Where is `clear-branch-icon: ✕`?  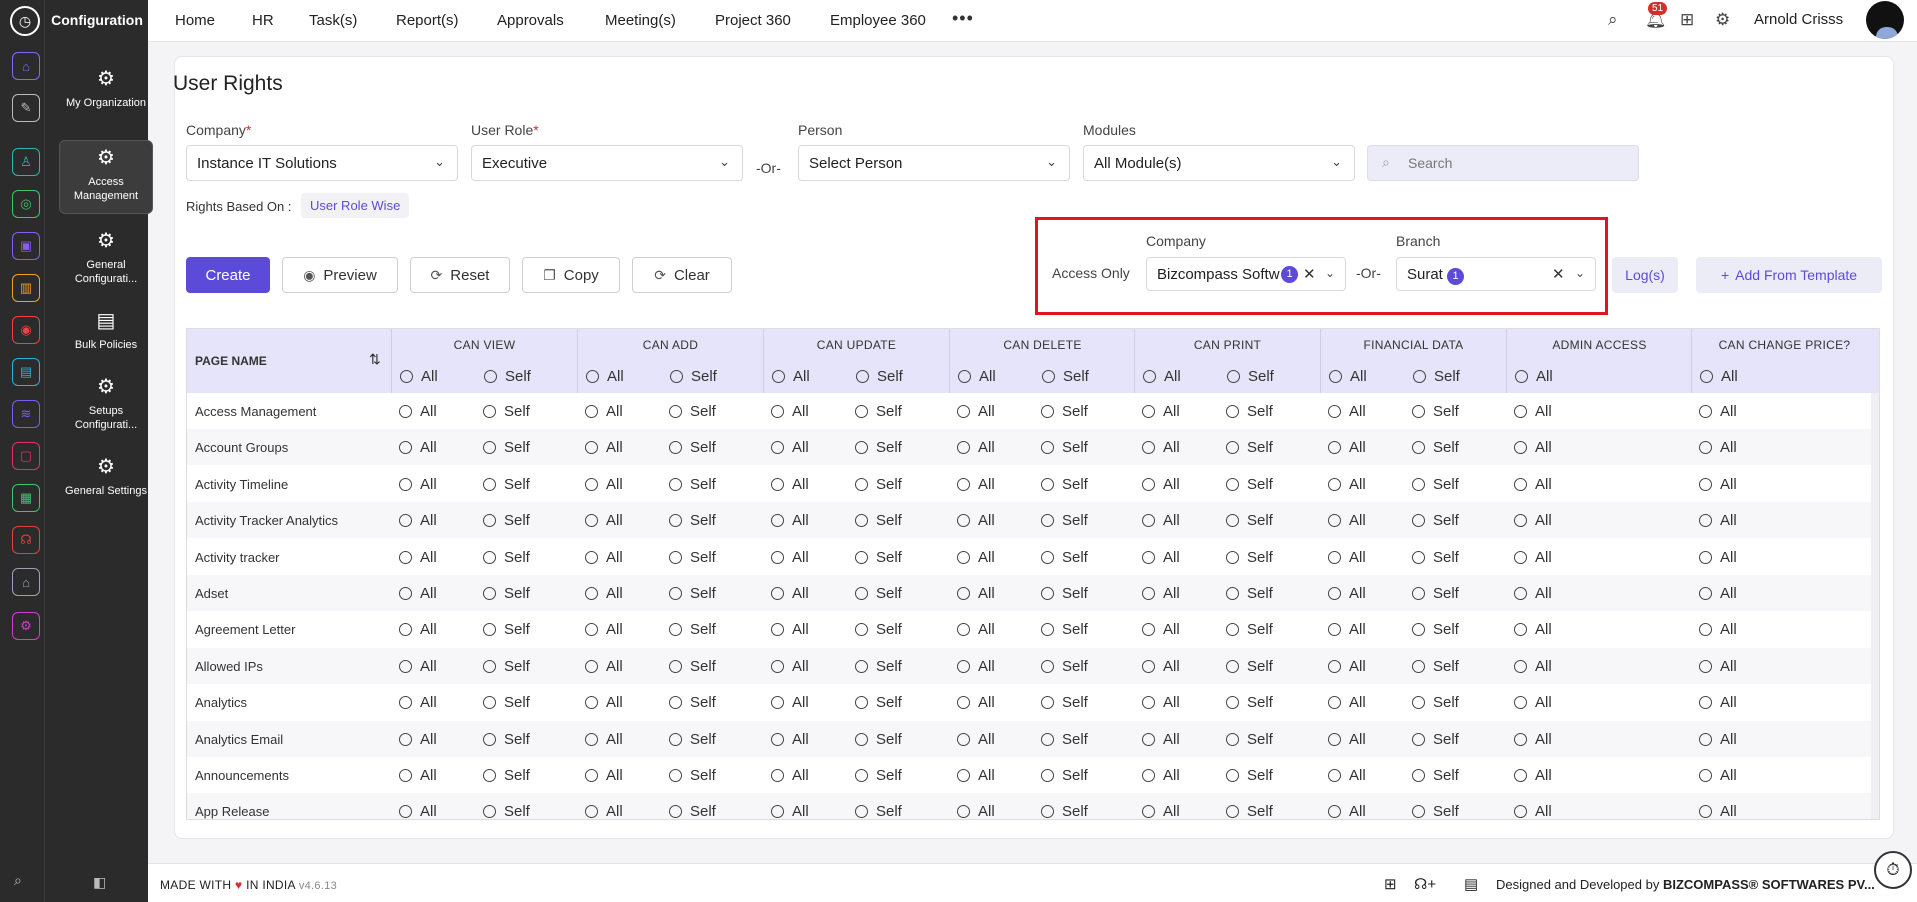
clear-branch-icon: ✕ is located at coordinates (1558, 274).